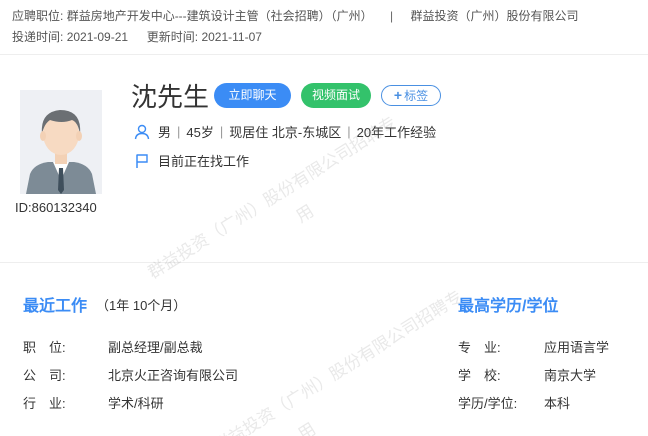 This screenshot has height=436, width=648. Describe the element at coordinates (155, 347) in the screenshot. I see `position-field-value: 副总经理/副总裁` at that location.